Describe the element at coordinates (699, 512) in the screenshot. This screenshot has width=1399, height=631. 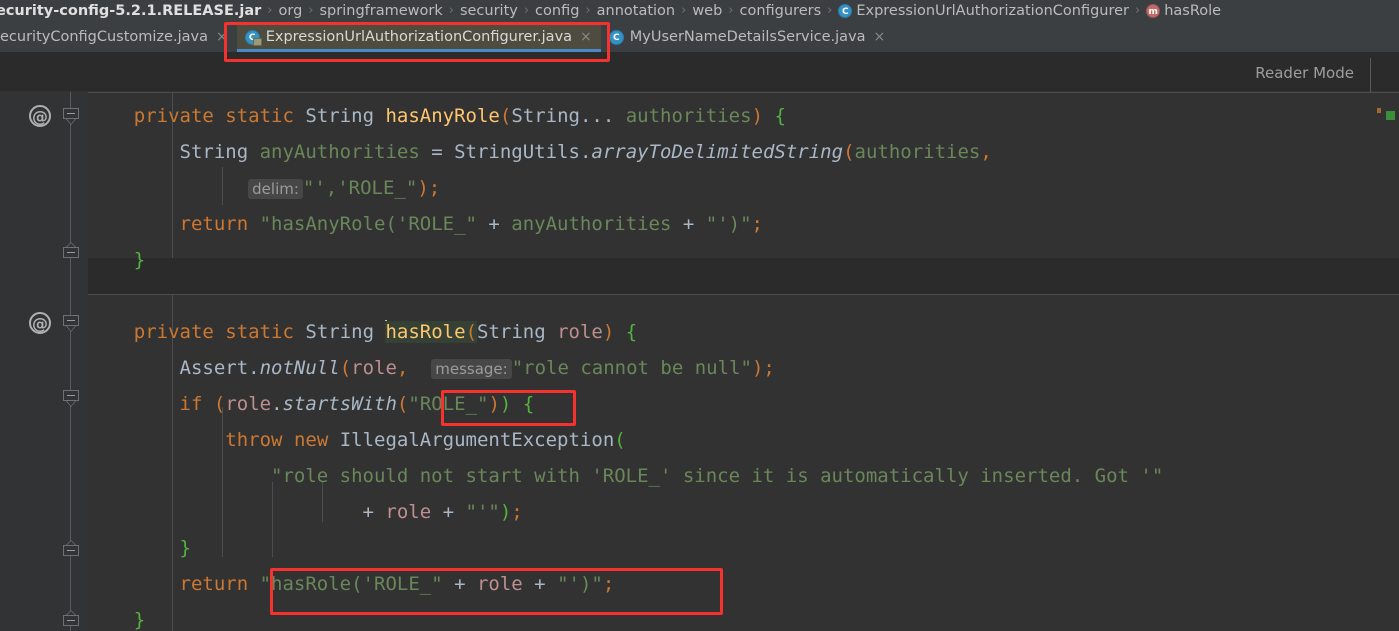
I see `code-line: + role + "'");` at that location.